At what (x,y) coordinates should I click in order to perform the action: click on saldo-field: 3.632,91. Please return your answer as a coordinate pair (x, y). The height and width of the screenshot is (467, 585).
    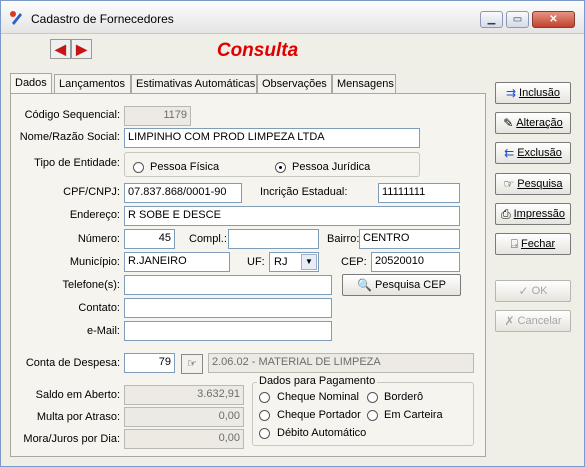
    Looking at the image, I should click on (184, 395).